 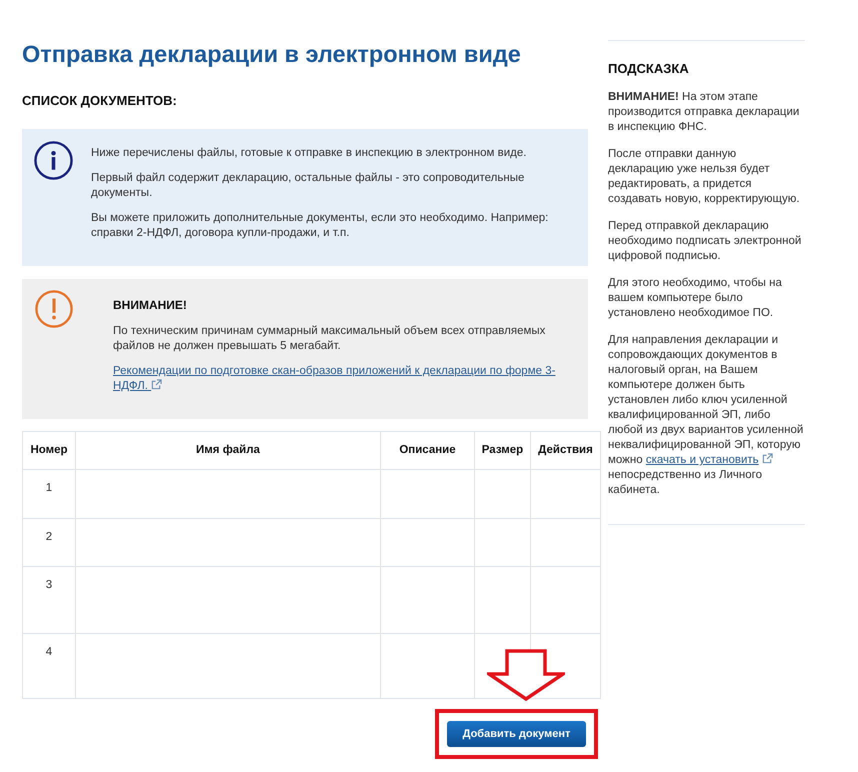 I want to click on info-icon, so click(x=53, y=160).